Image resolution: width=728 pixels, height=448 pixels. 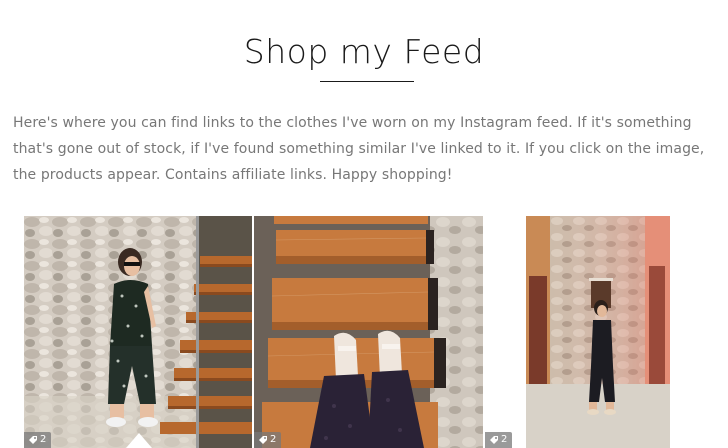 What do you see at coordinates (364, 51) in the screenshot?
I see `page-title: Shop my Feed` at bounding box center [364, 51].